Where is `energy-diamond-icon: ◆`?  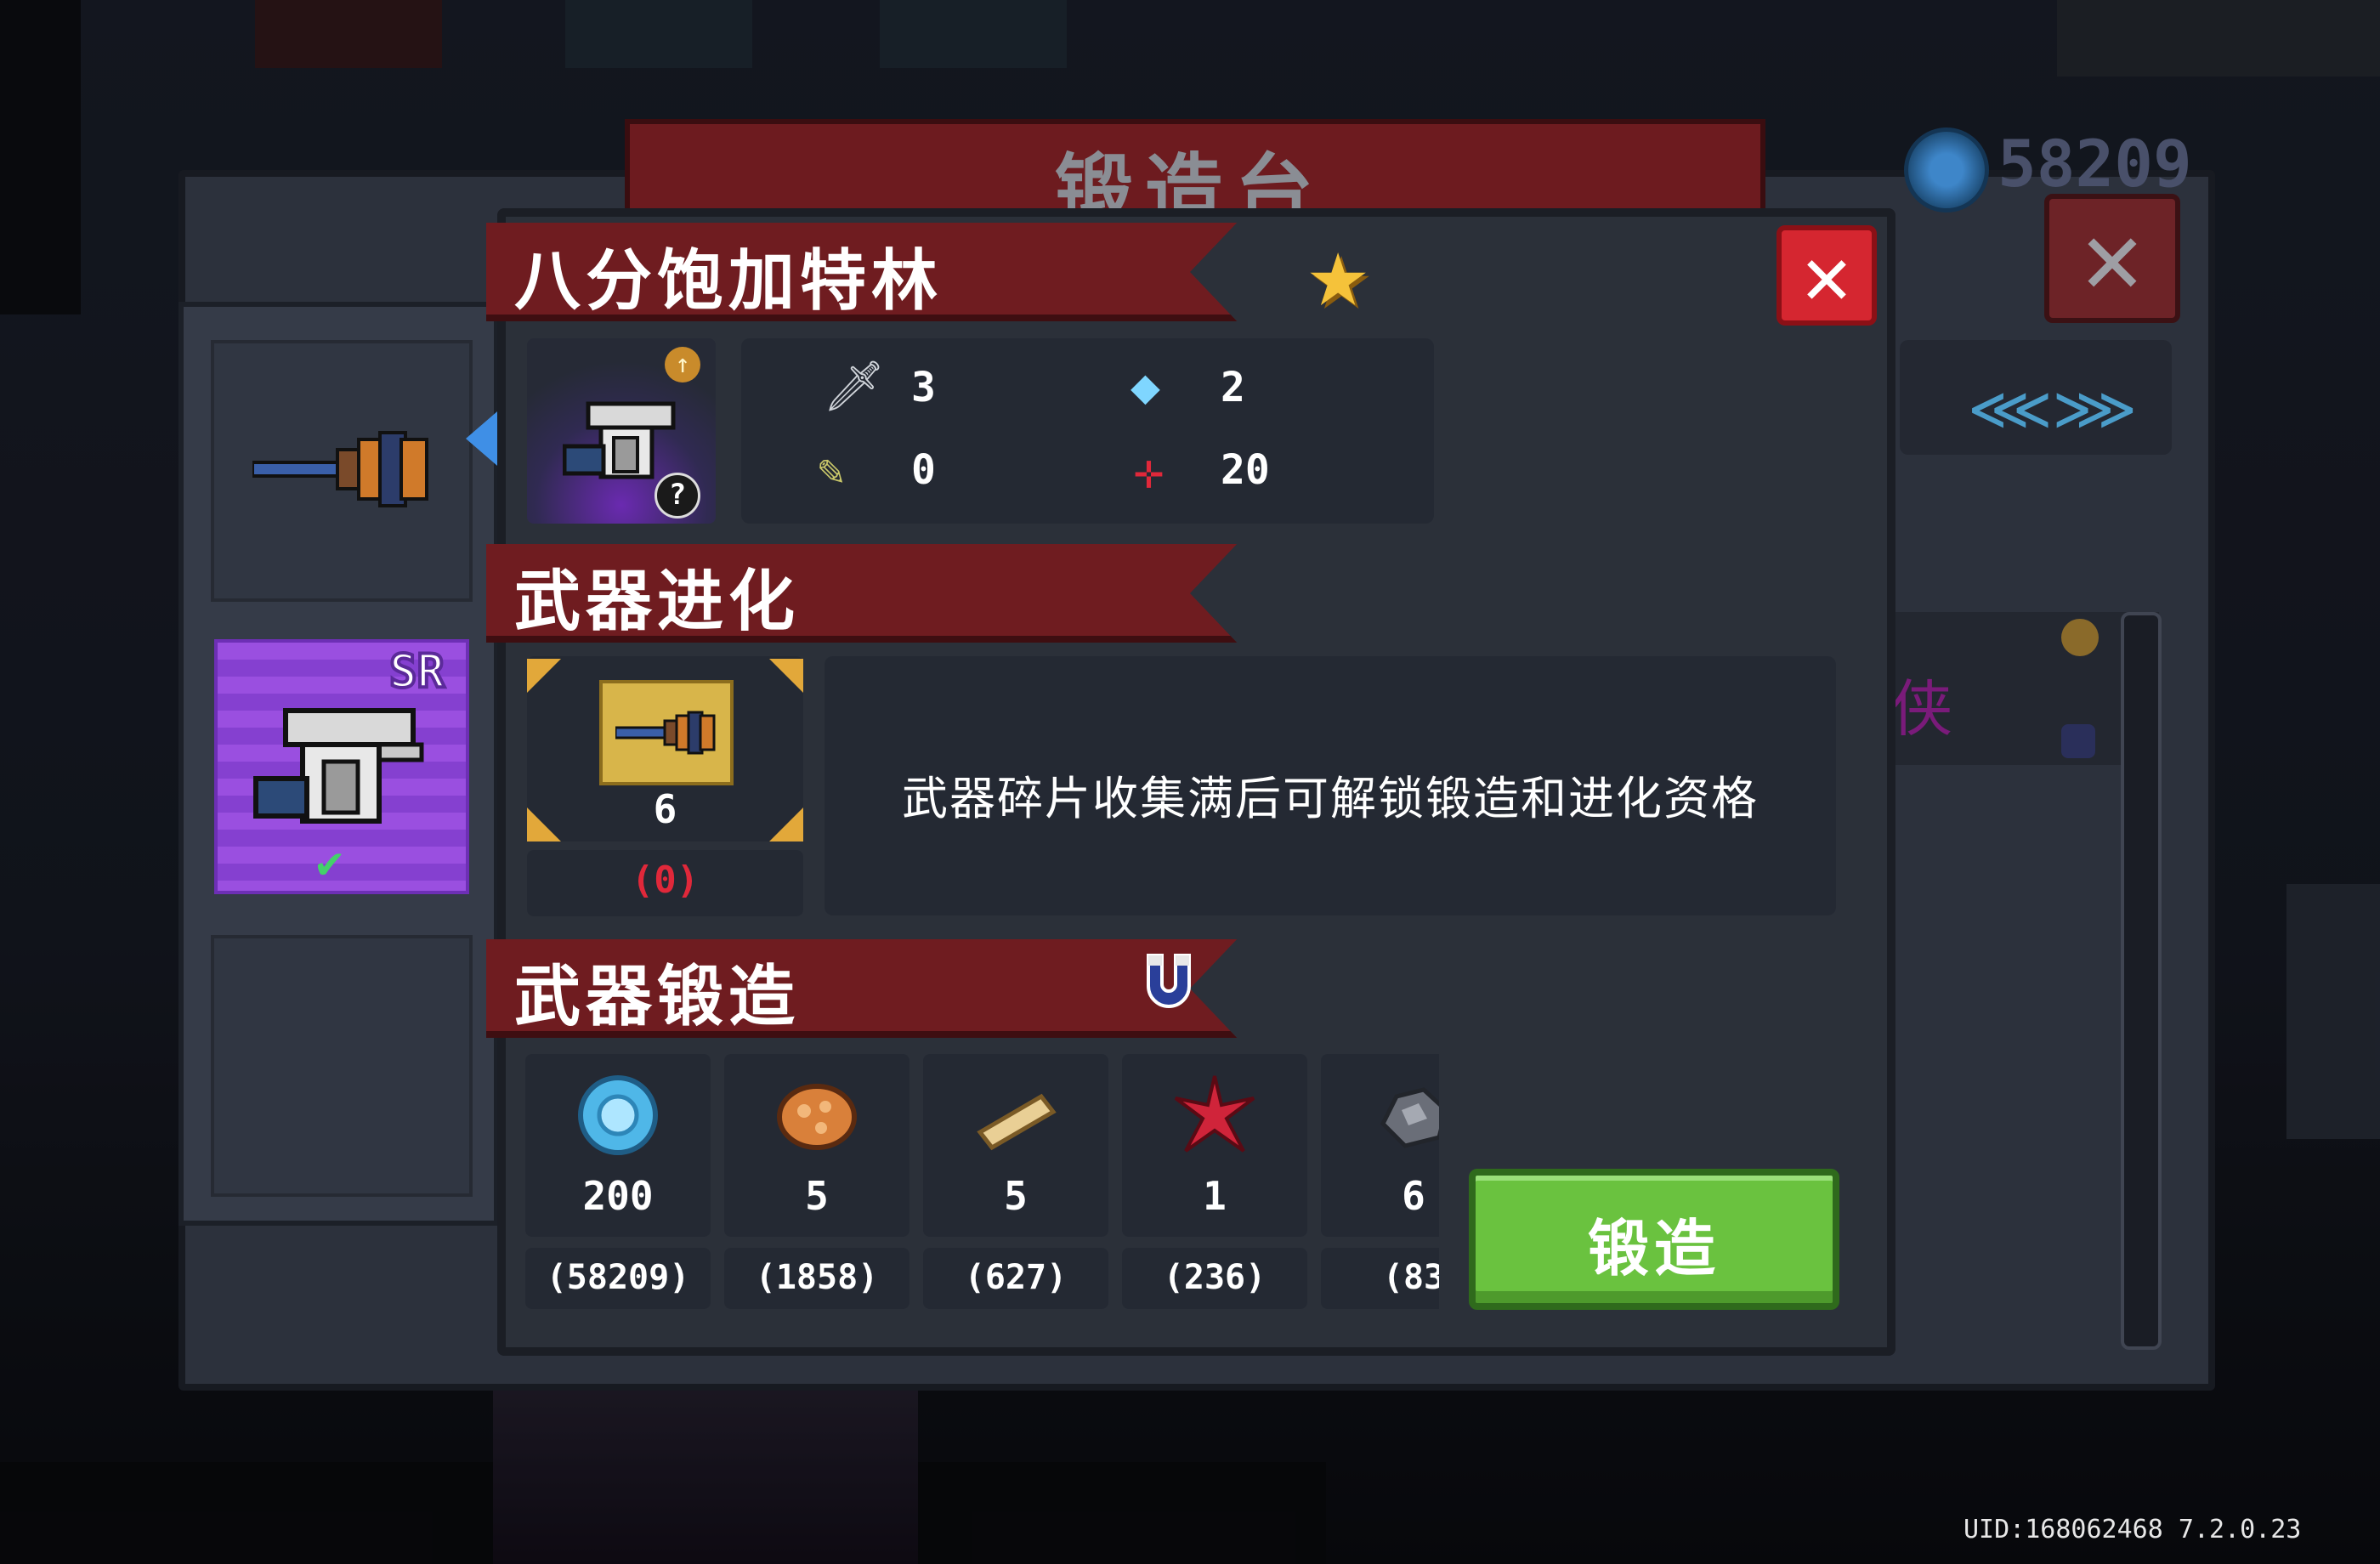 energy-diamond-icon: ◆ is located at coordinates (1145, 386).